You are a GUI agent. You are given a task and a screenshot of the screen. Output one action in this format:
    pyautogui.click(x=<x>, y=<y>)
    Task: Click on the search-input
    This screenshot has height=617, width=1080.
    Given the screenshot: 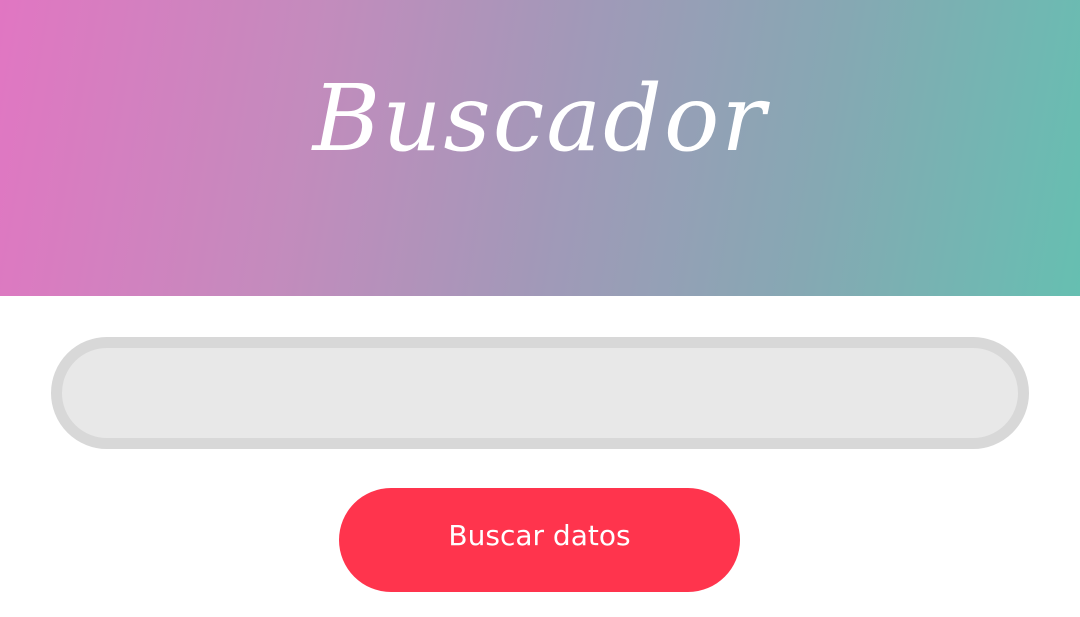 What is the action you would take?
    pyautogui.click(x=540, y=393)
    